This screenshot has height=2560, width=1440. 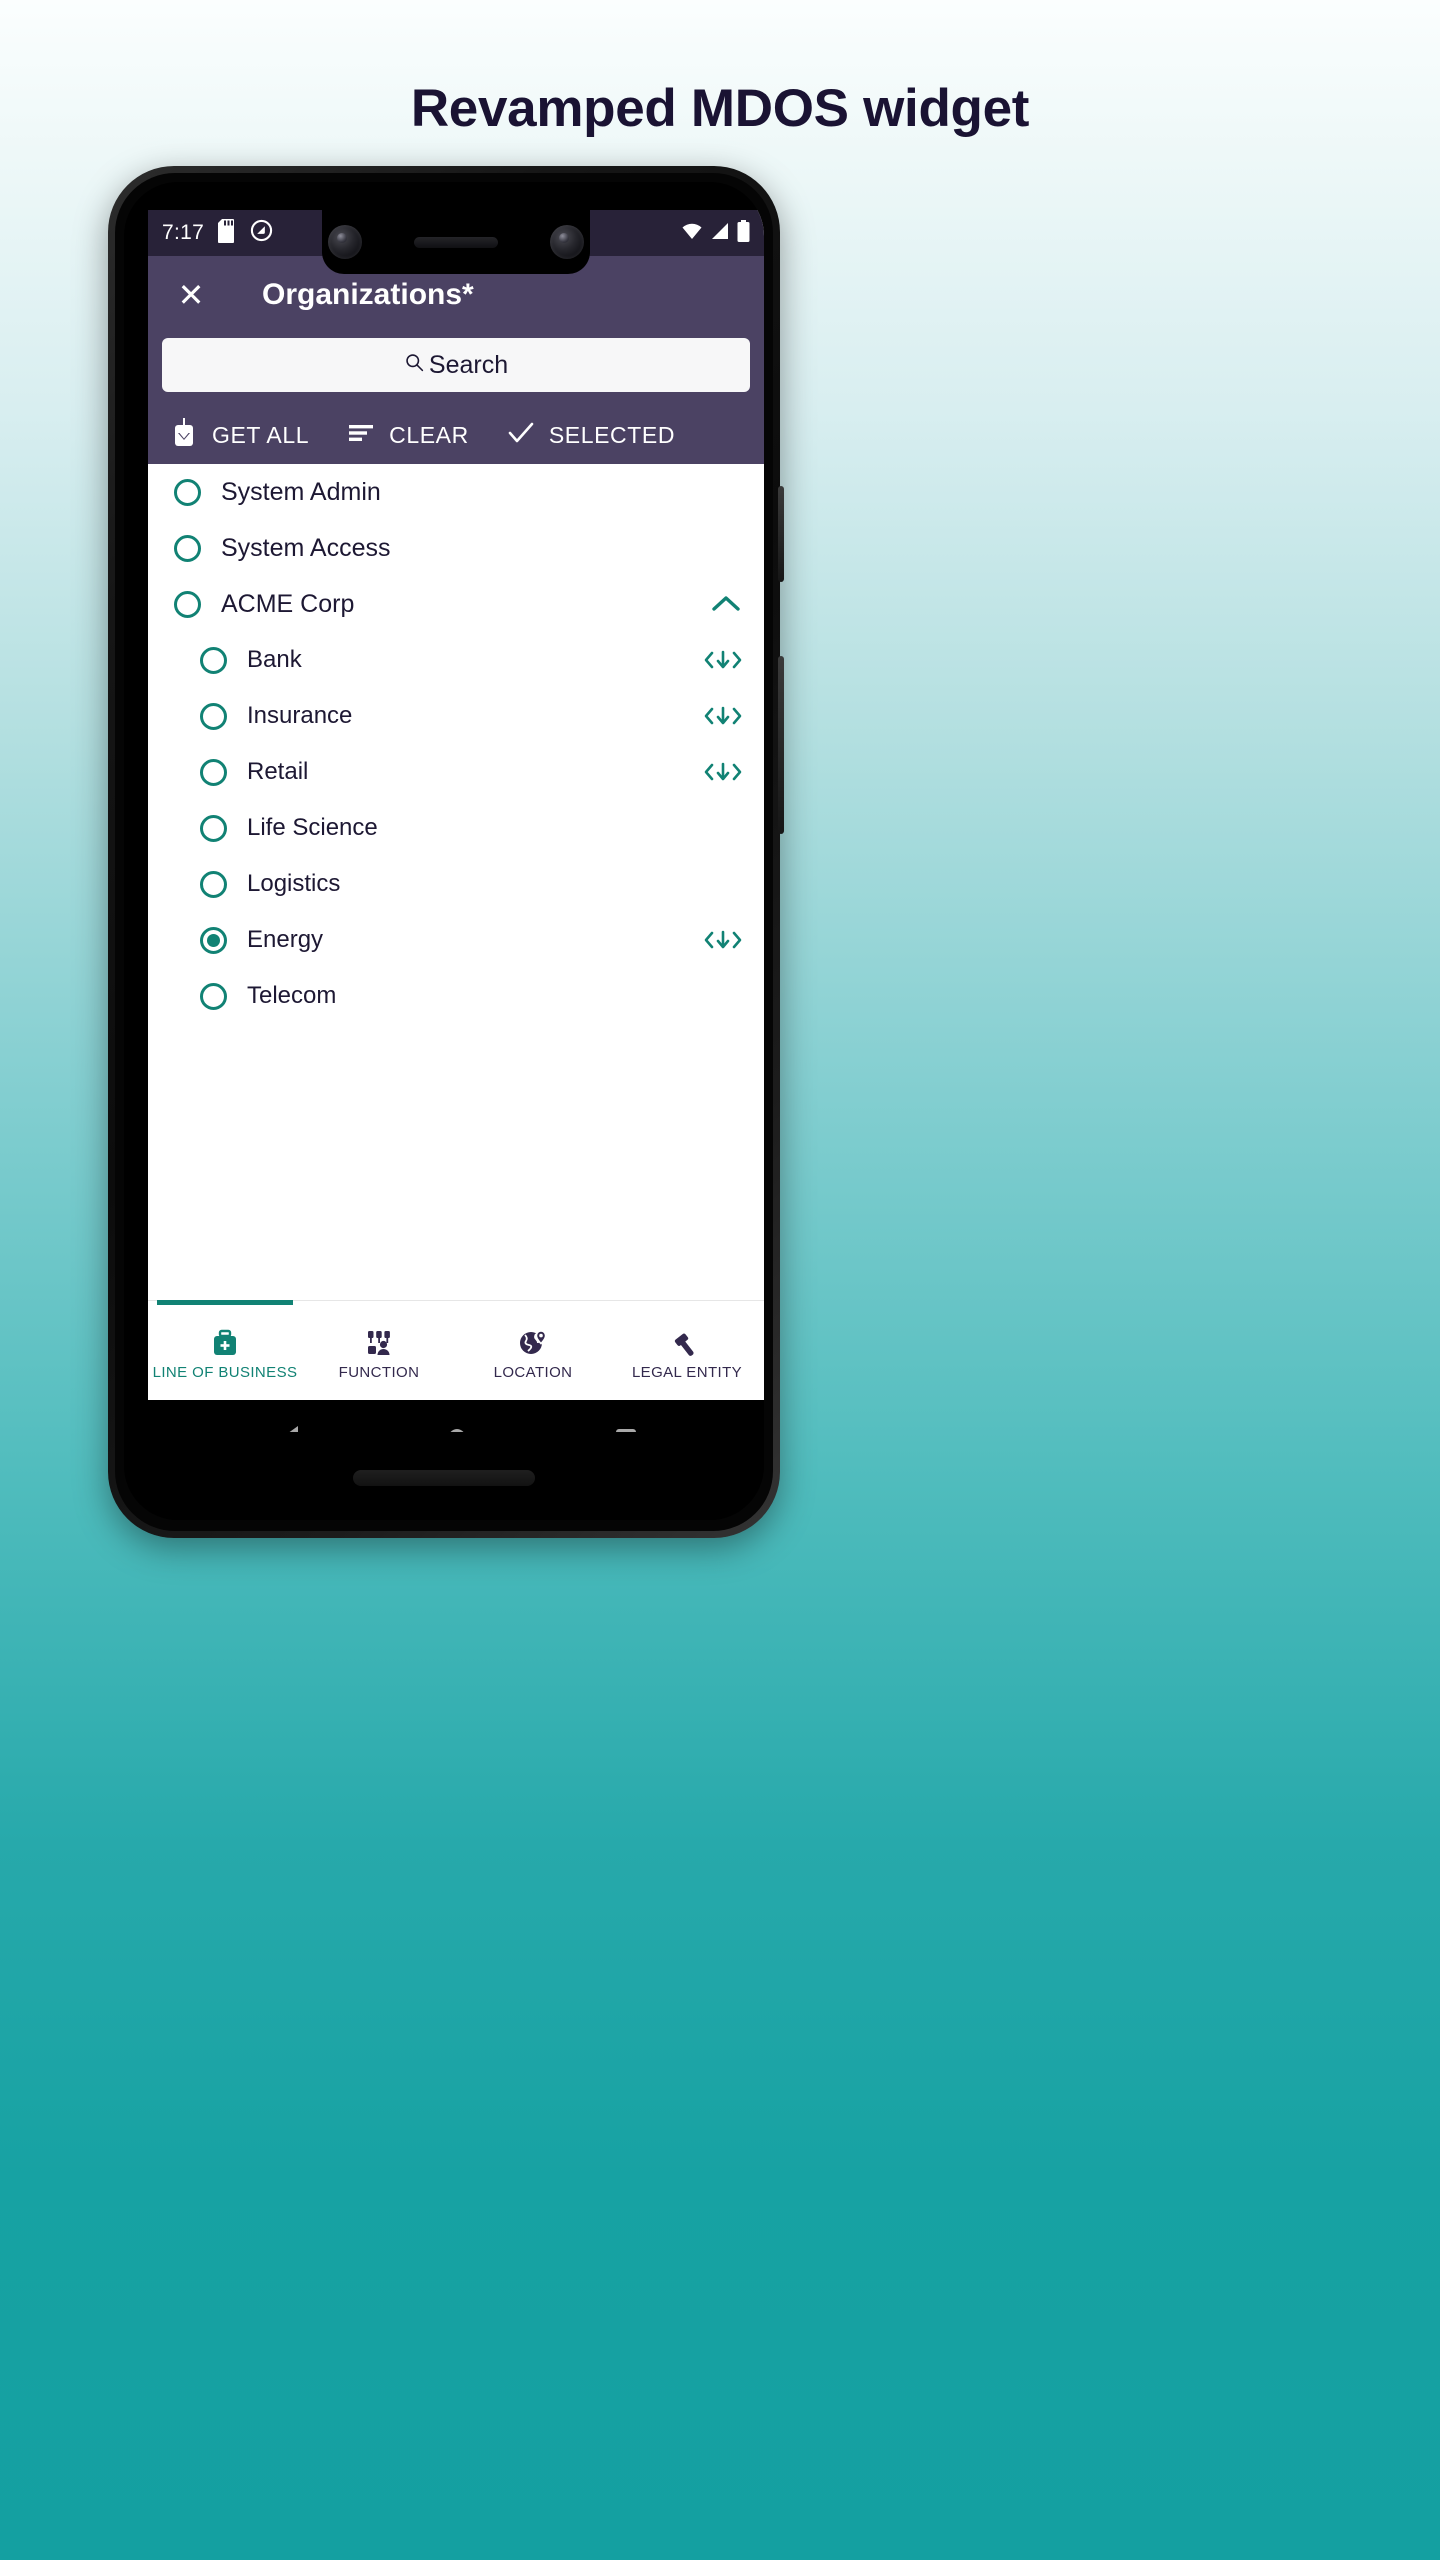 I want to click on briefcase-icon, so click(x=225, y=1343).